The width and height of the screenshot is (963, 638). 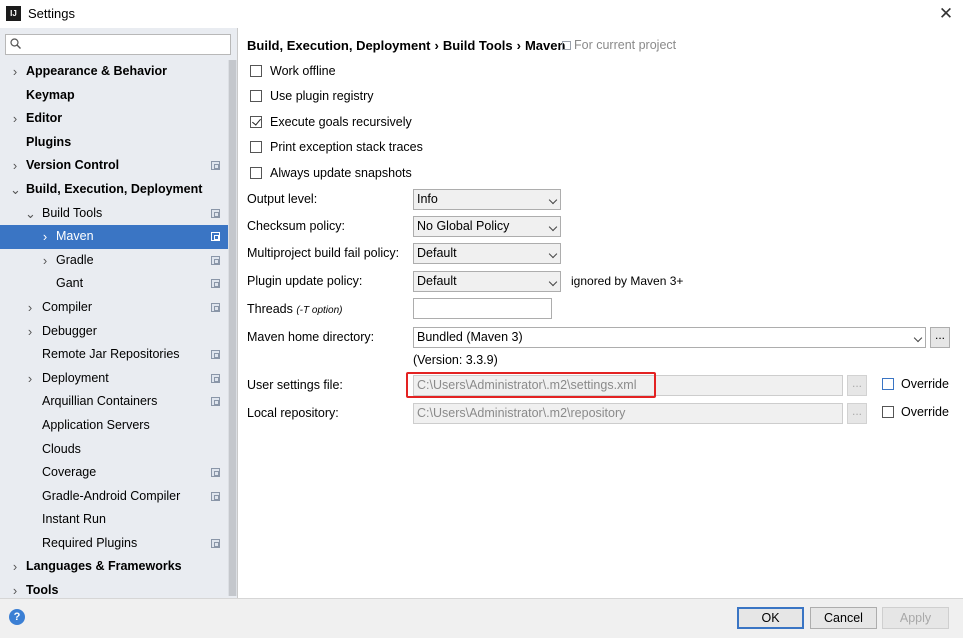 I want to click on sidebar-item: ⌄ Build Tools, so click(x=114, y=214).